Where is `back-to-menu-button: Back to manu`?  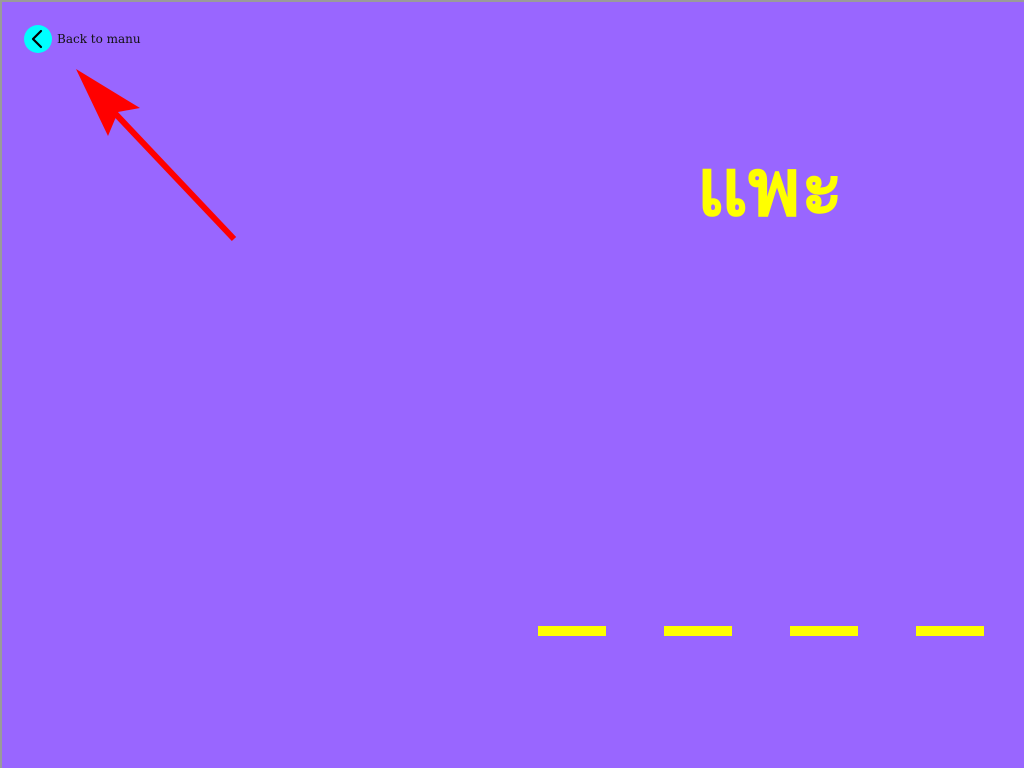
back-to-menu-button: Back to manu is located at coordinates (82, 39).